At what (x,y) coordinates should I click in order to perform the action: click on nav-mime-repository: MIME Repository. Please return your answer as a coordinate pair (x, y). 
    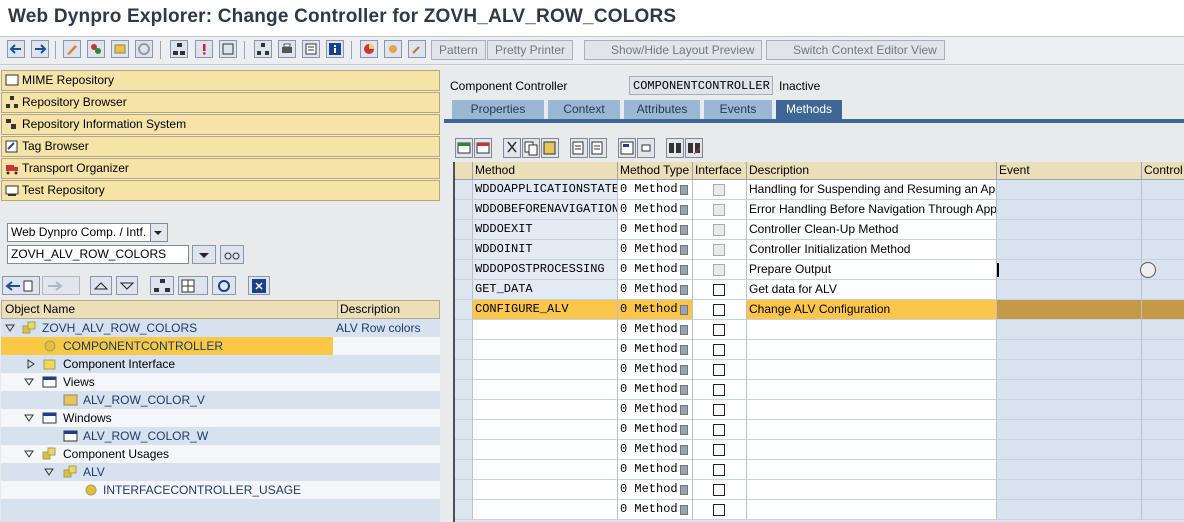
    Looking at the image, I should click on (220, 80).